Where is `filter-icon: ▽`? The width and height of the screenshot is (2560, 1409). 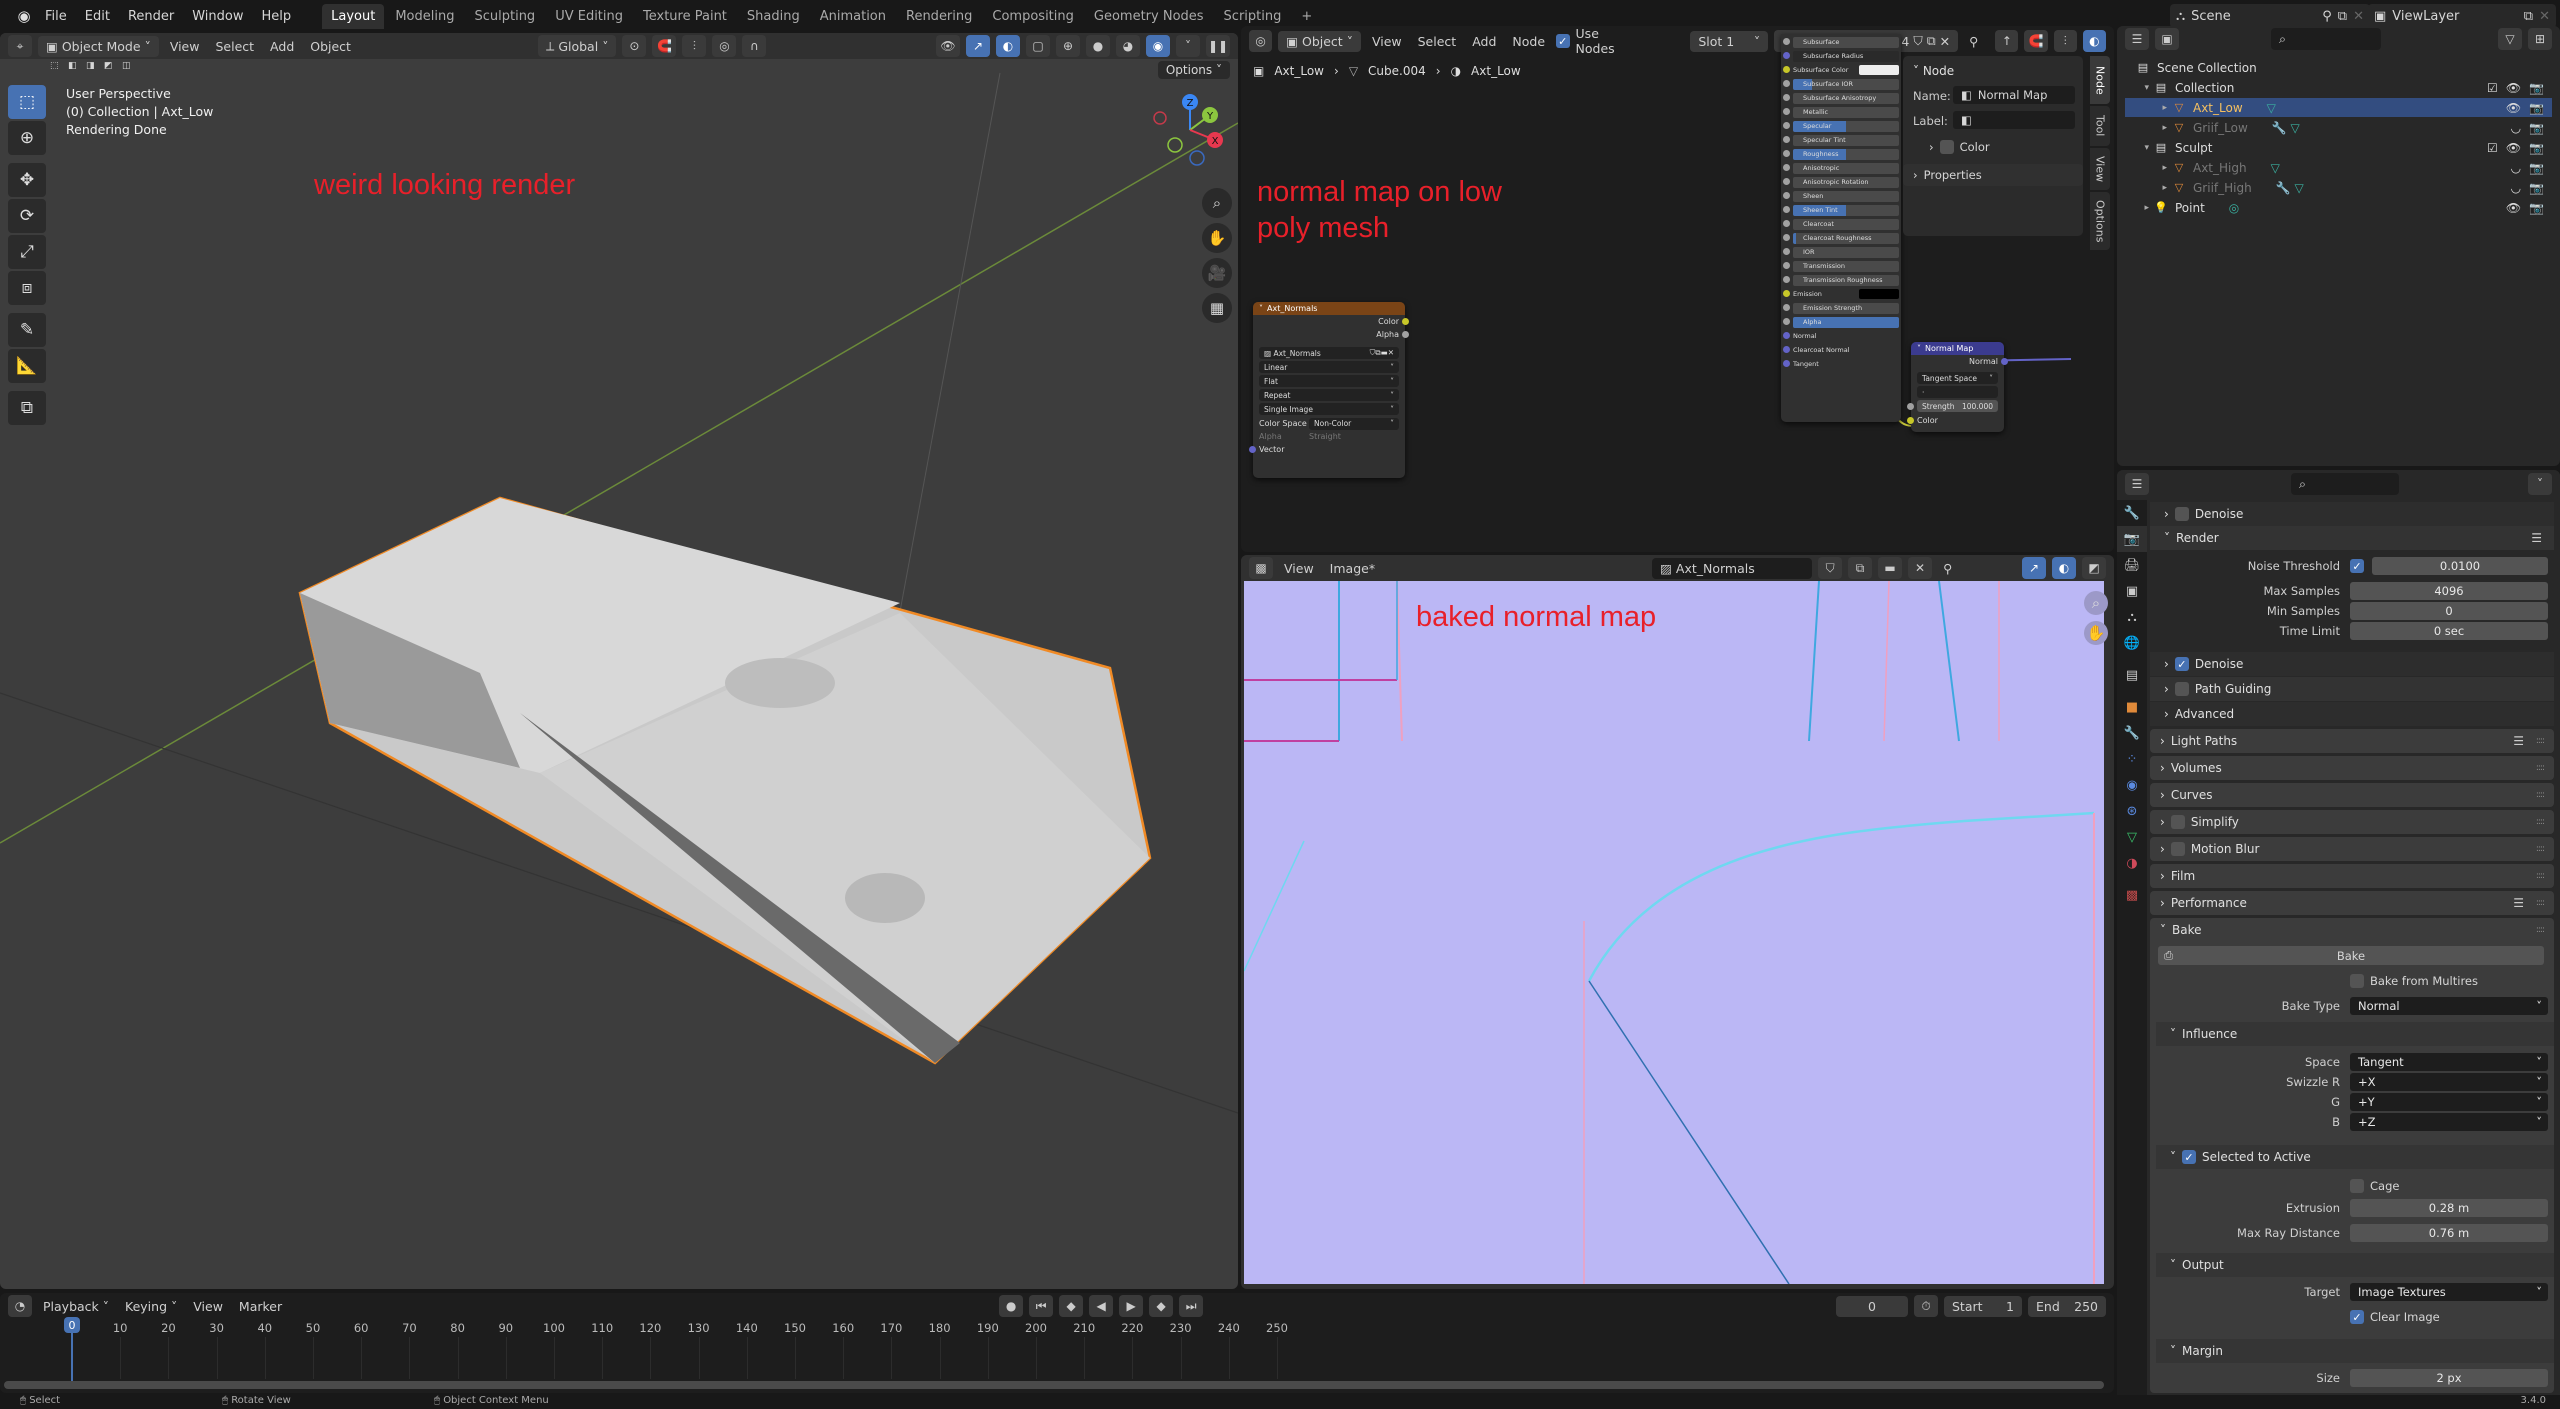 filter-icon: ▽ is located at coordinates (2510, 39).